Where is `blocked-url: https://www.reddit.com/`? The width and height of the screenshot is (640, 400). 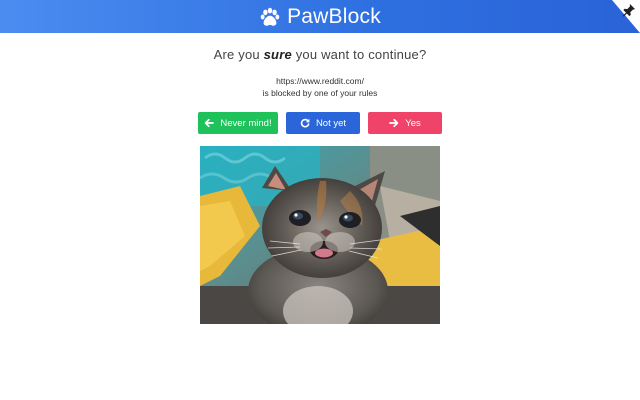 blocked-url: https://www.reddit.com/ is located at coordinates (320, 81).